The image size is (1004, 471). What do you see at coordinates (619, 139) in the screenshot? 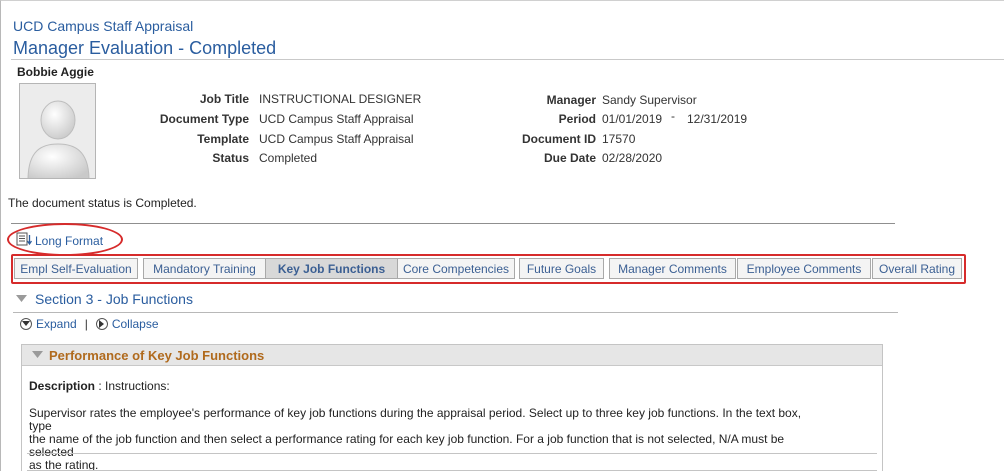
I see `detail-value: 17570` at bounding box center [619, 139].